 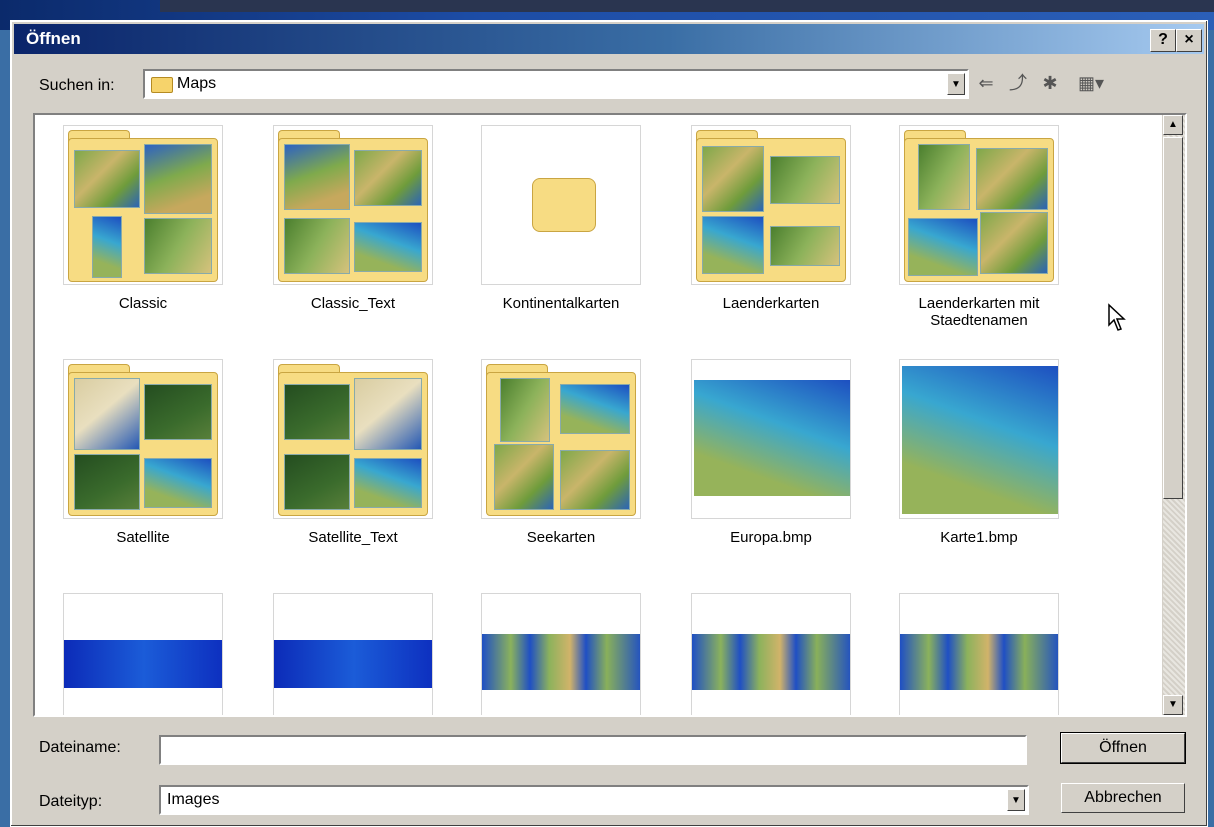 What do you see at coordinates (979, 312) in the screenshot?
I see `item-label: Laenderkarten mit Staedtenamen` at bounding box center [979, 312].